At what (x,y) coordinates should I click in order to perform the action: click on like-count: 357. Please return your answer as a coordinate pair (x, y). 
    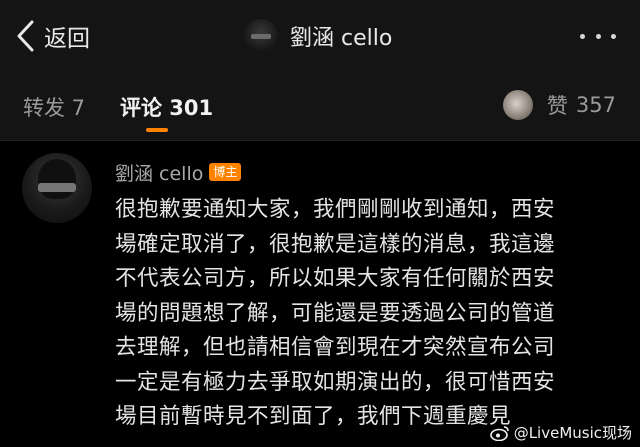
    Looking at the image, I should click on (595, 105).